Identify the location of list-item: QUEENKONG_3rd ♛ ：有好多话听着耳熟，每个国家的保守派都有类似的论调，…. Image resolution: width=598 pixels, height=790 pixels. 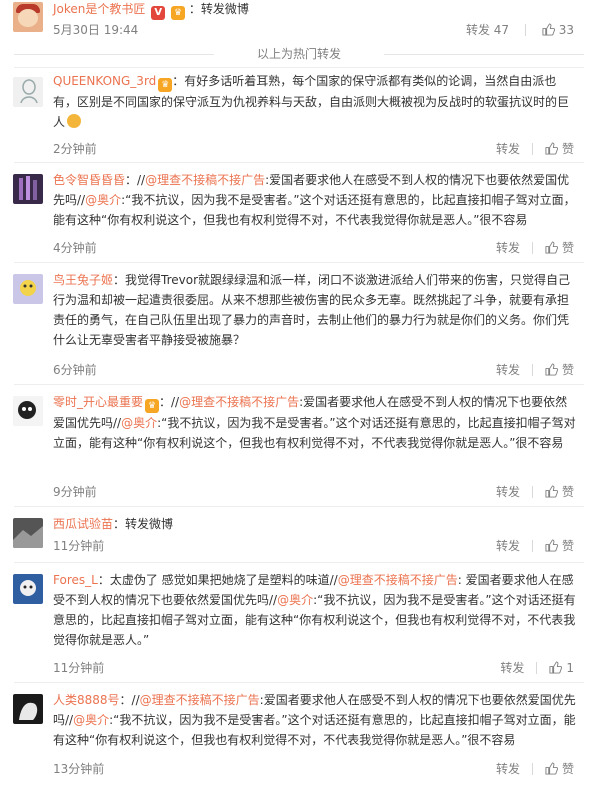
(299, 113).